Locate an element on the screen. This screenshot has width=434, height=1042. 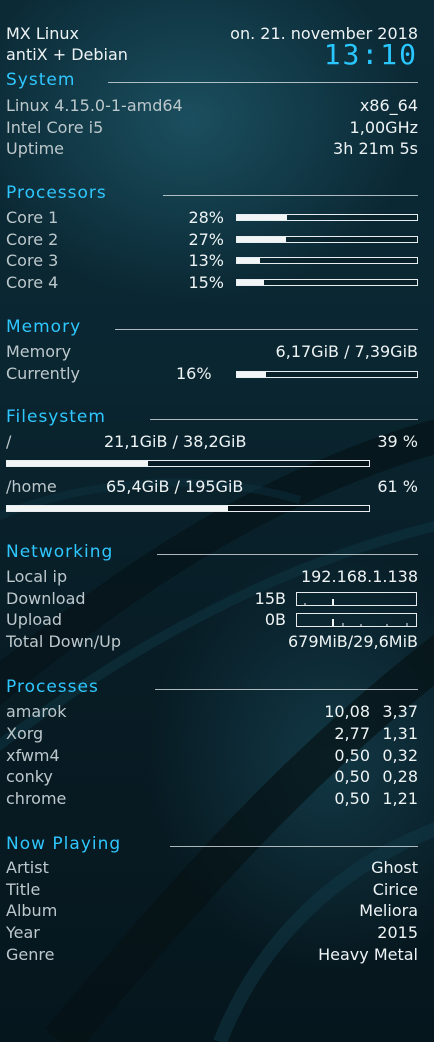
memory-current-label: Currently is located at coordinates (43, 373).